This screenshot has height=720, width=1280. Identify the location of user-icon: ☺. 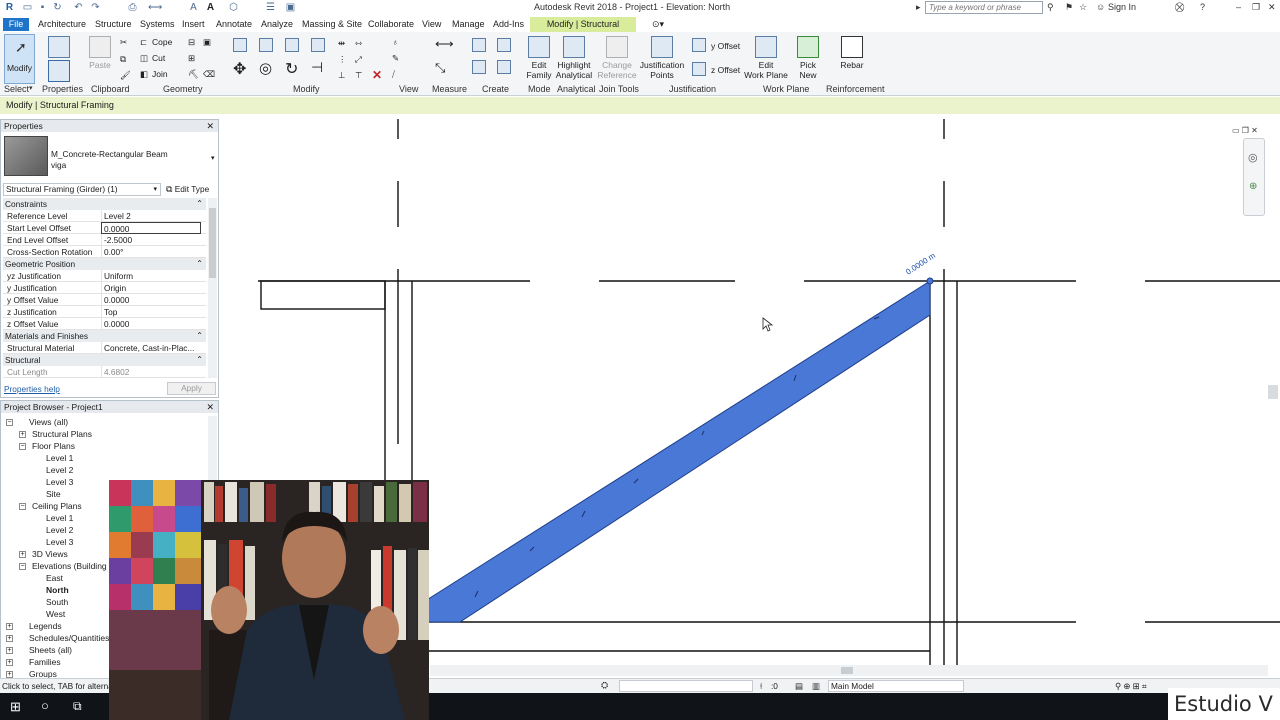
(1100, 7).